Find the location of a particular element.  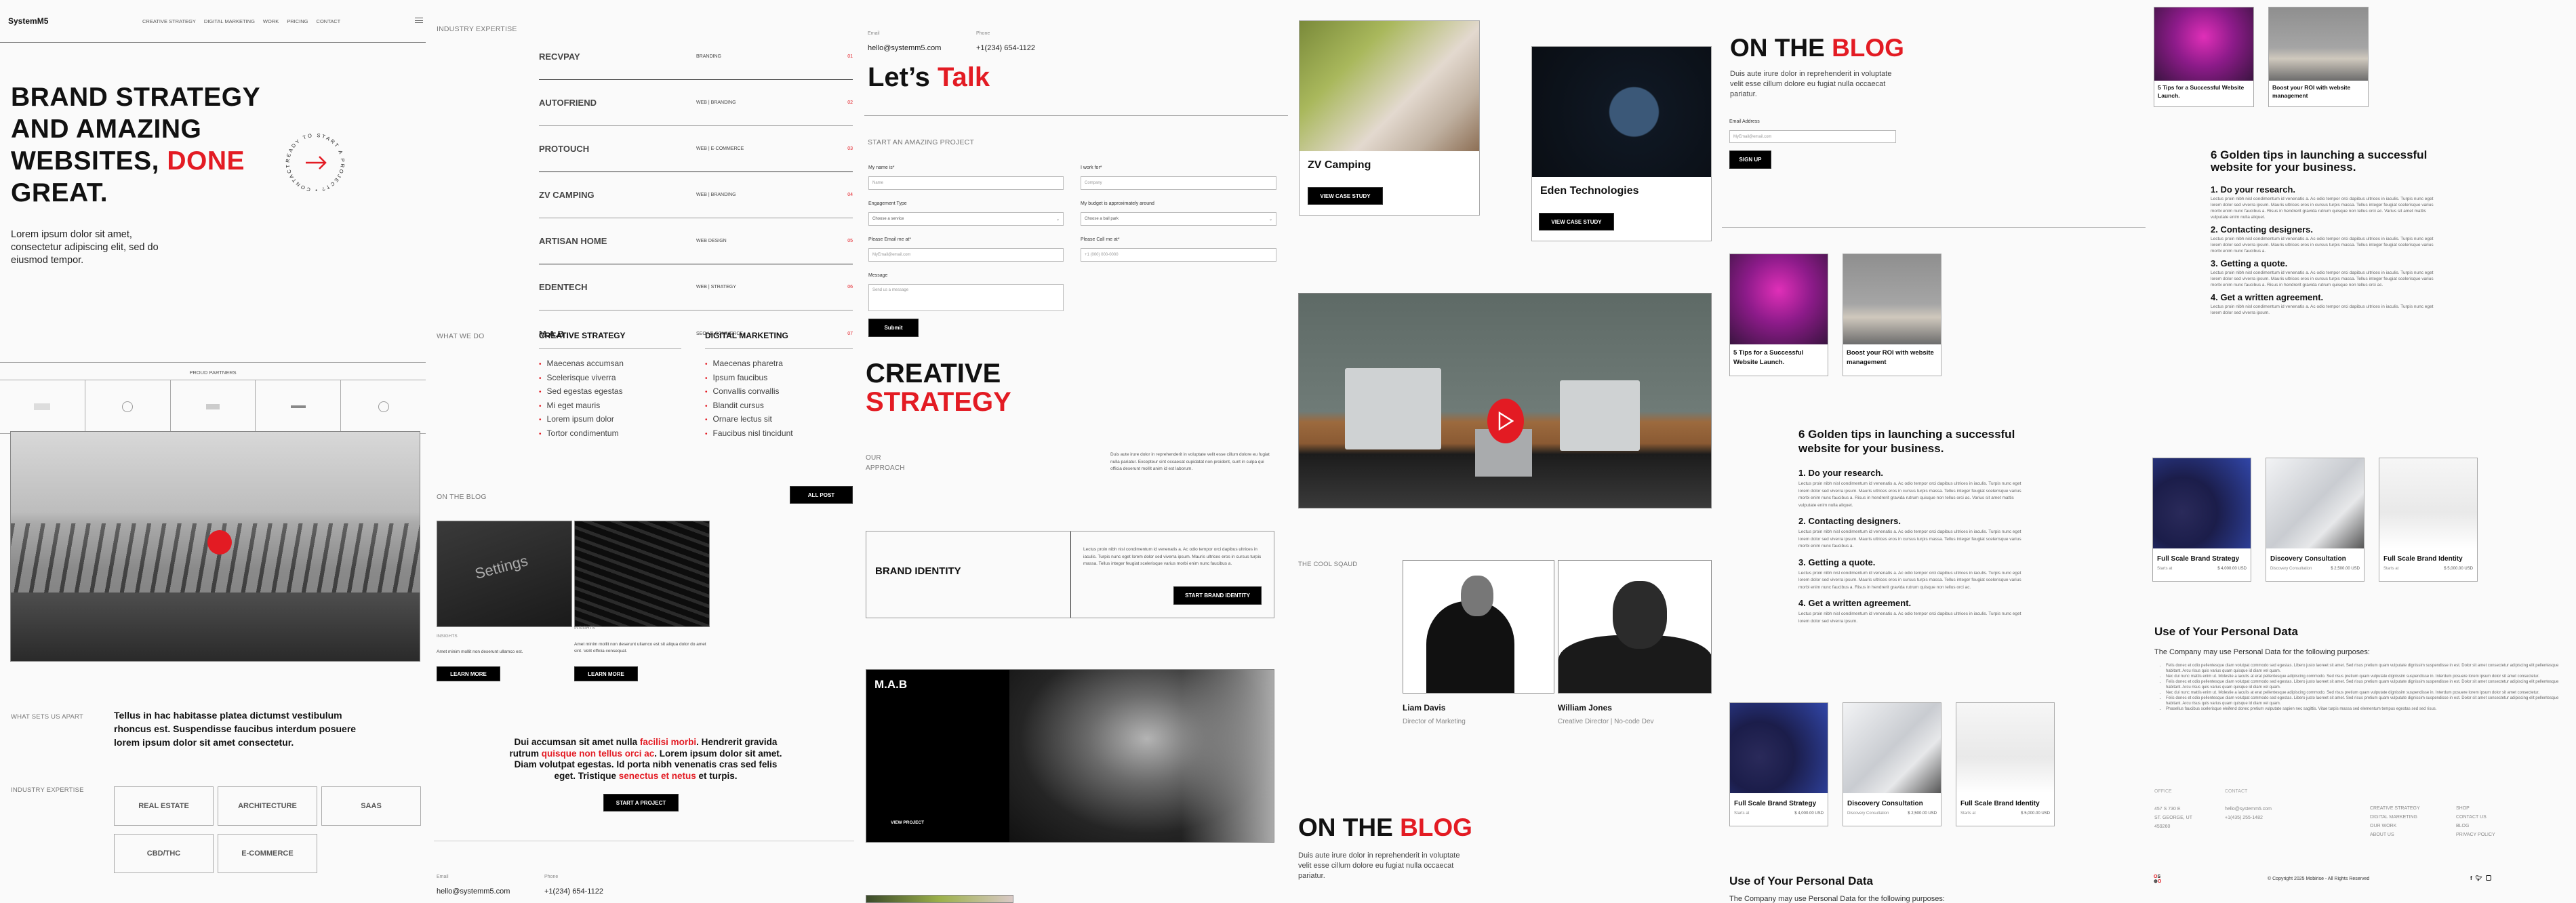

footer-link: ABOUT US is located at coordinates (2395, 834).